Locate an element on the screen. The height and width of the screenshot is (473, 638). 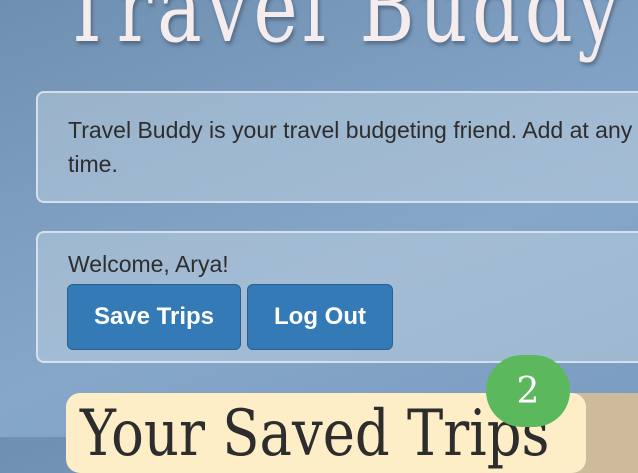
welcome-message: Welcome, Arya! is located at coordinates (148, 264).